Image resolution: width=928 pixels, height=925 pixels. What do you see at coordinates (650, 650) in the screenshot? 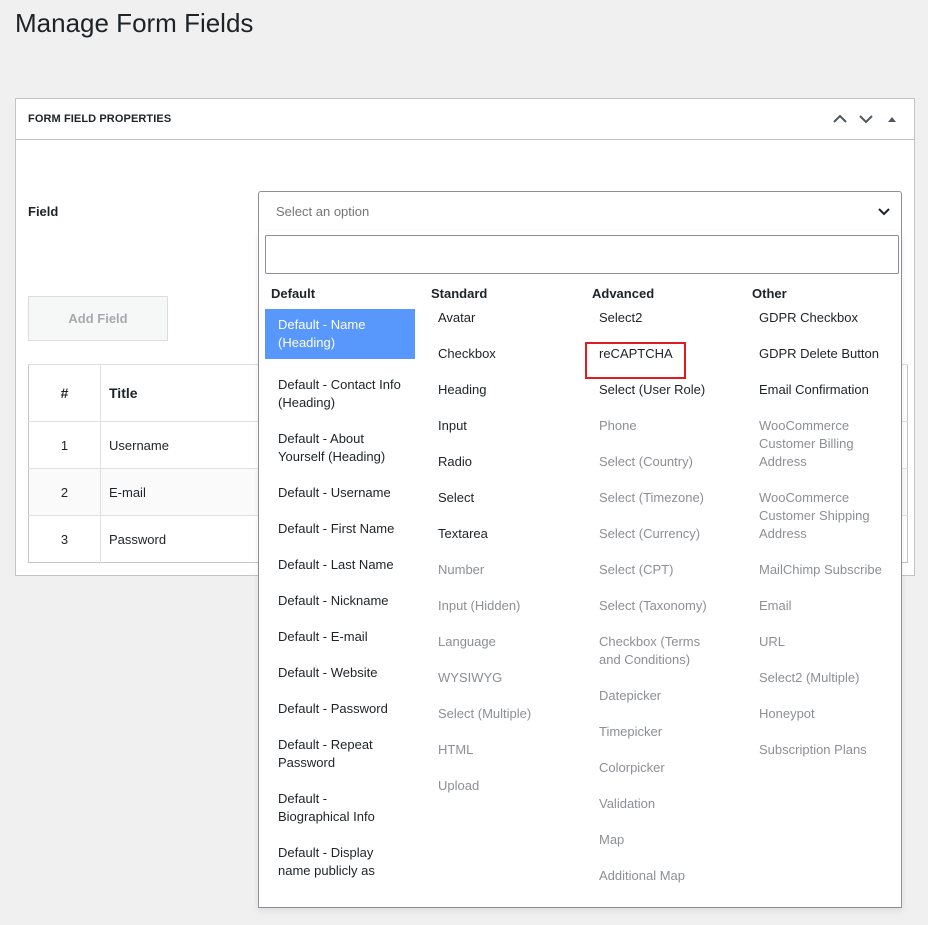
I see `dropdown-option: Checkbox (Terms and Conditions)` at bounding box center [650, 650].